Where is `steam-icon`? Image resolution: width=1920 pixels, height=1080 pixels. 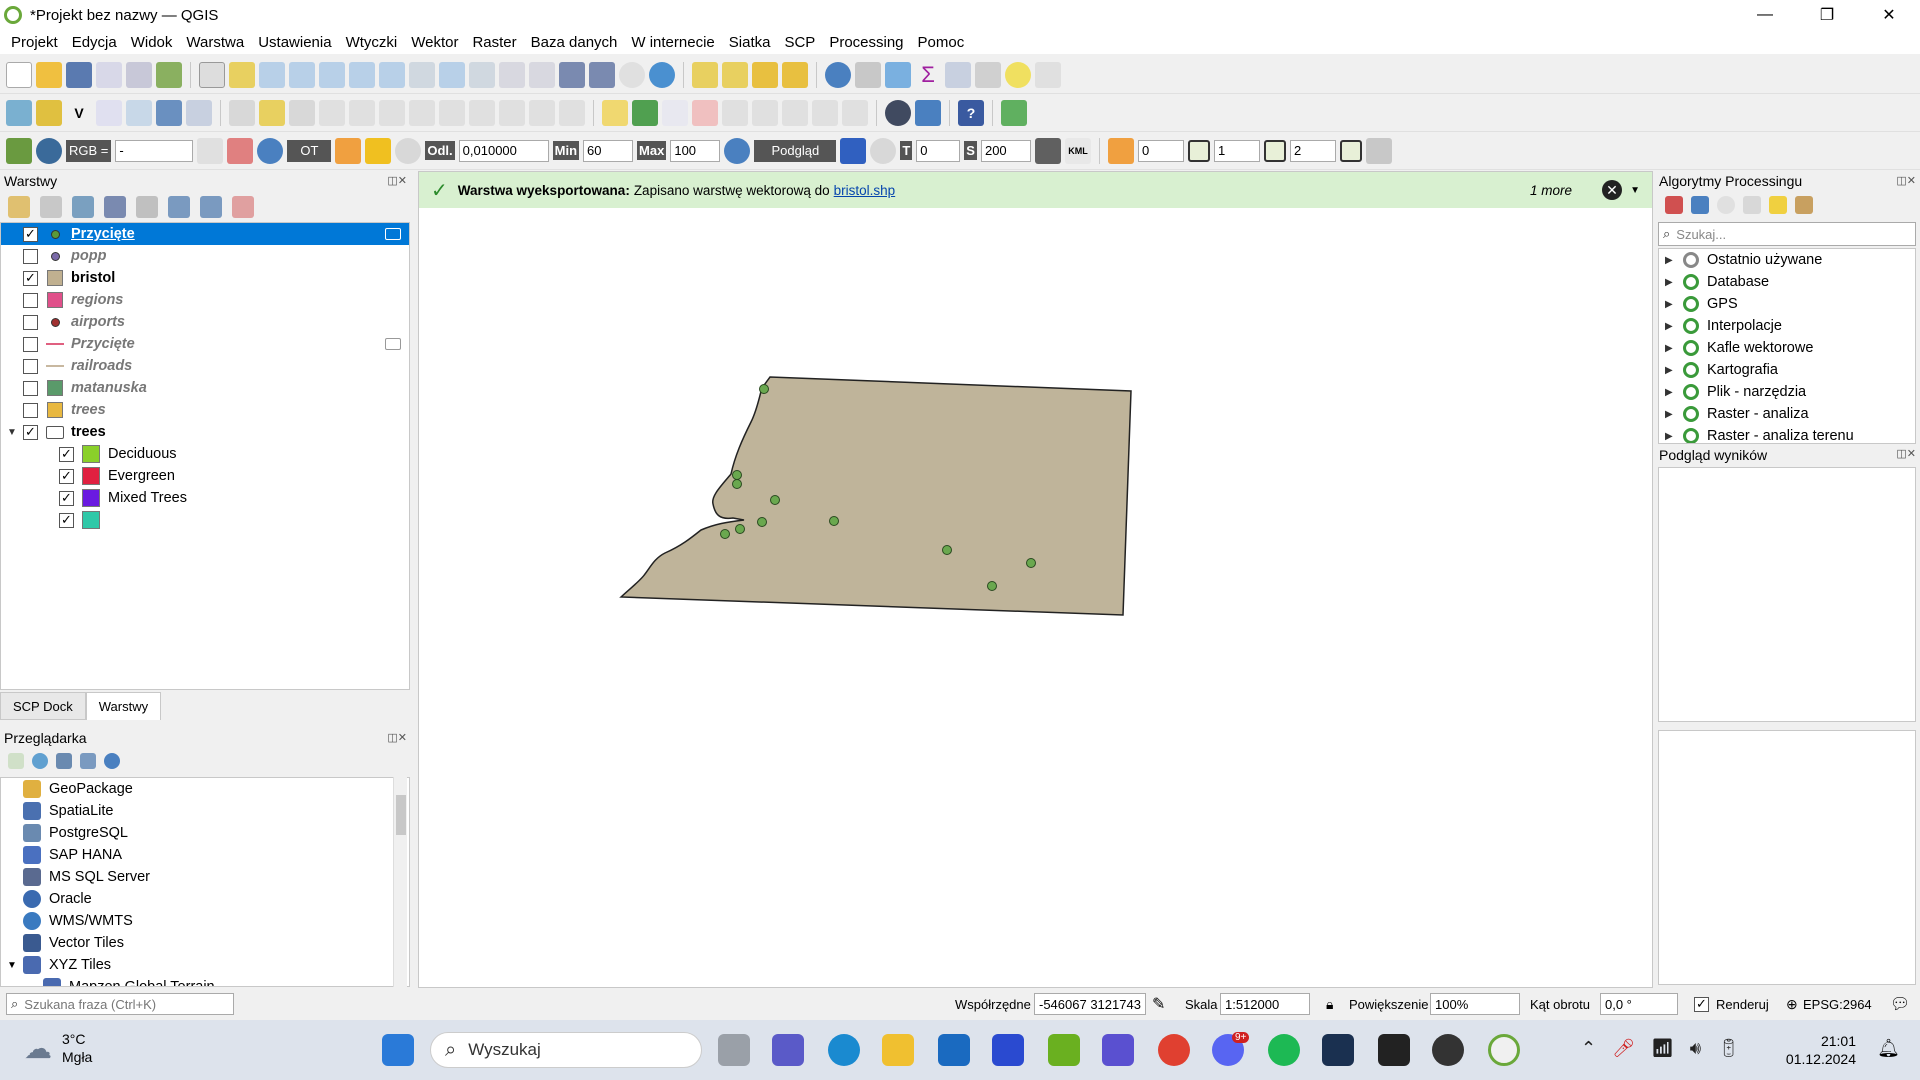 steam-icon is located at coordinates (1338, 1050).